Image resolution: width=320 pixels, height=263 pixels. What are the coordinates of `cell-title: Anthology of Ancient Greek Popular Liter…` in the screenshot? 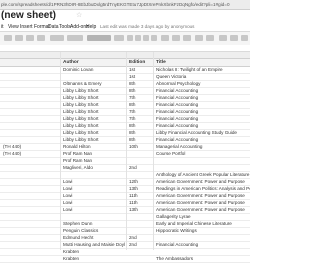 It's located at (203, 175).